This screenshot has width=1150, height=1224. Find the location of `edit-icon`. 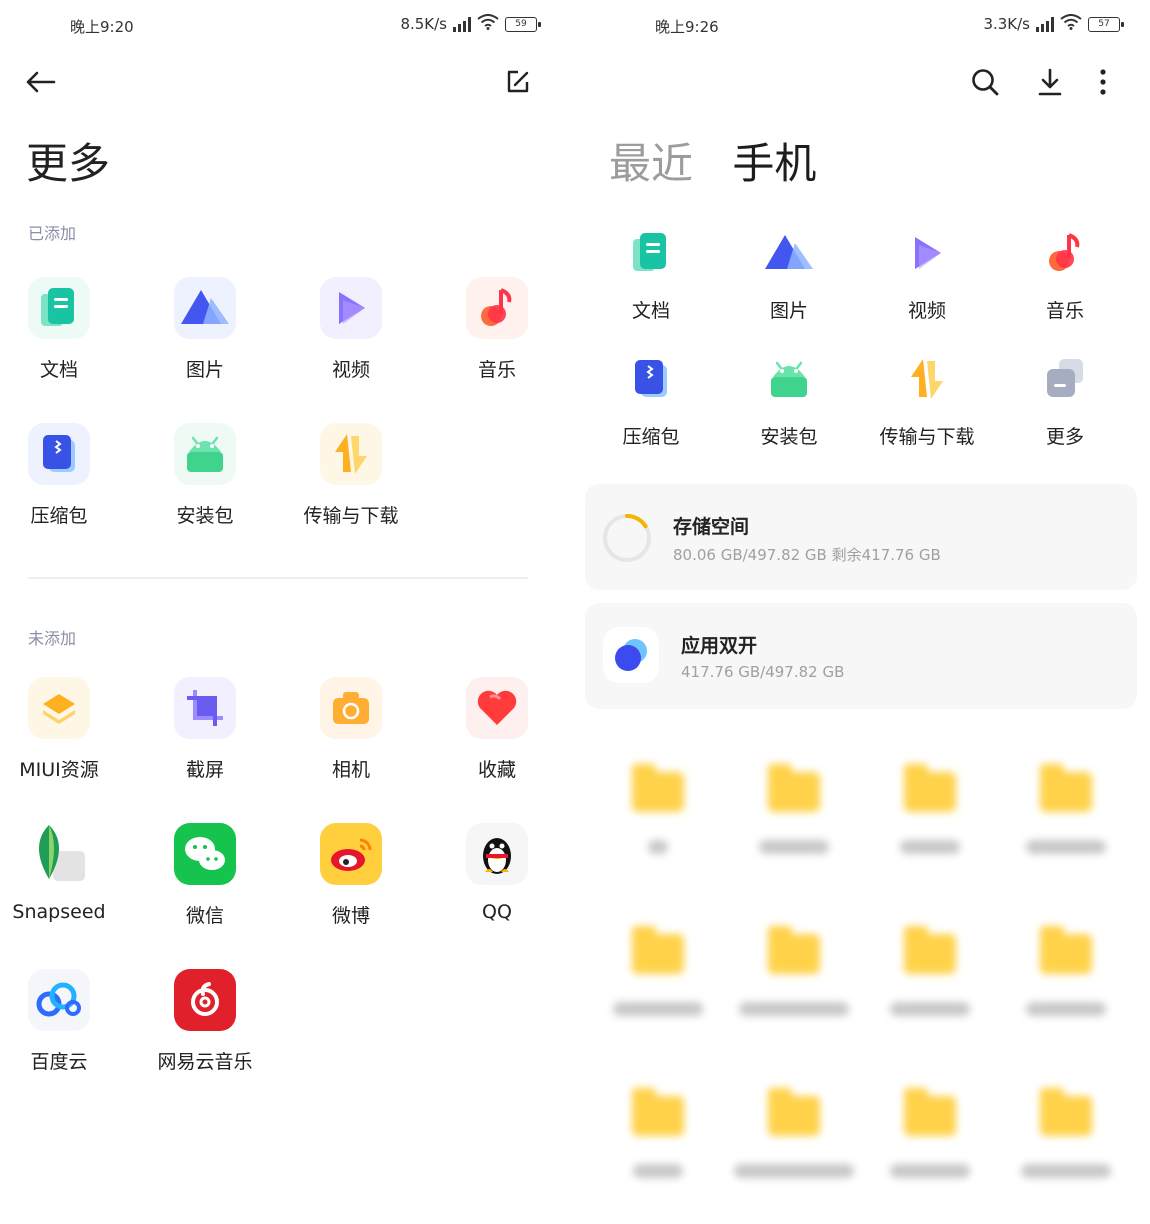

edit-icon is located at coordinates (518, 81).